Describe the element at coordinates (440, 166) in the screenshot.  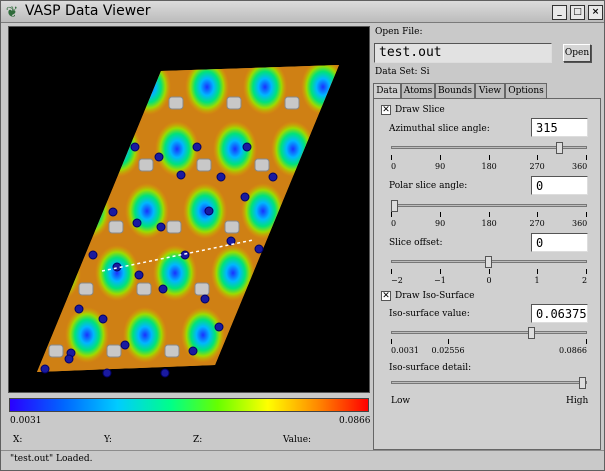
I see `slider-tick-label: 90` at that location.